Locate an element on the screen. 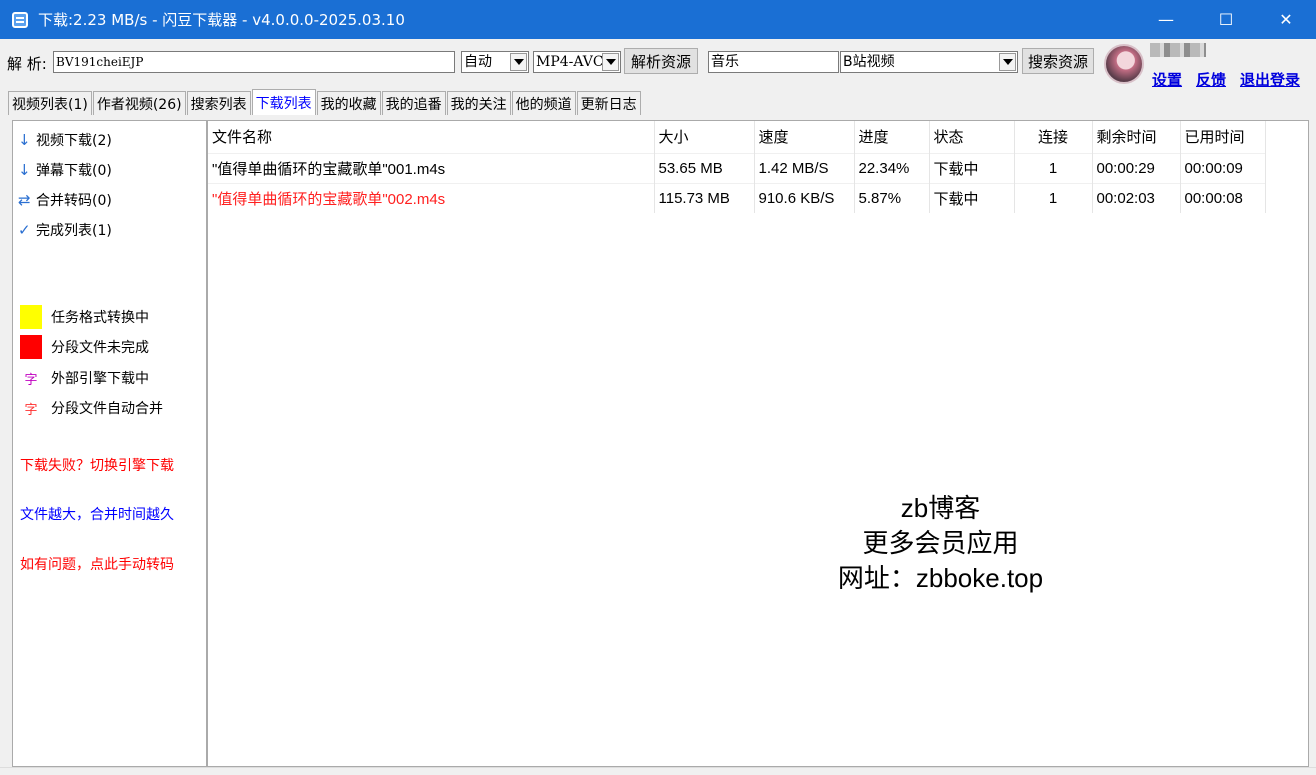 The width and height of the screenshot is (1316, 775). watermark-line: 更多会员应用 is located at coordinates (940, 543).